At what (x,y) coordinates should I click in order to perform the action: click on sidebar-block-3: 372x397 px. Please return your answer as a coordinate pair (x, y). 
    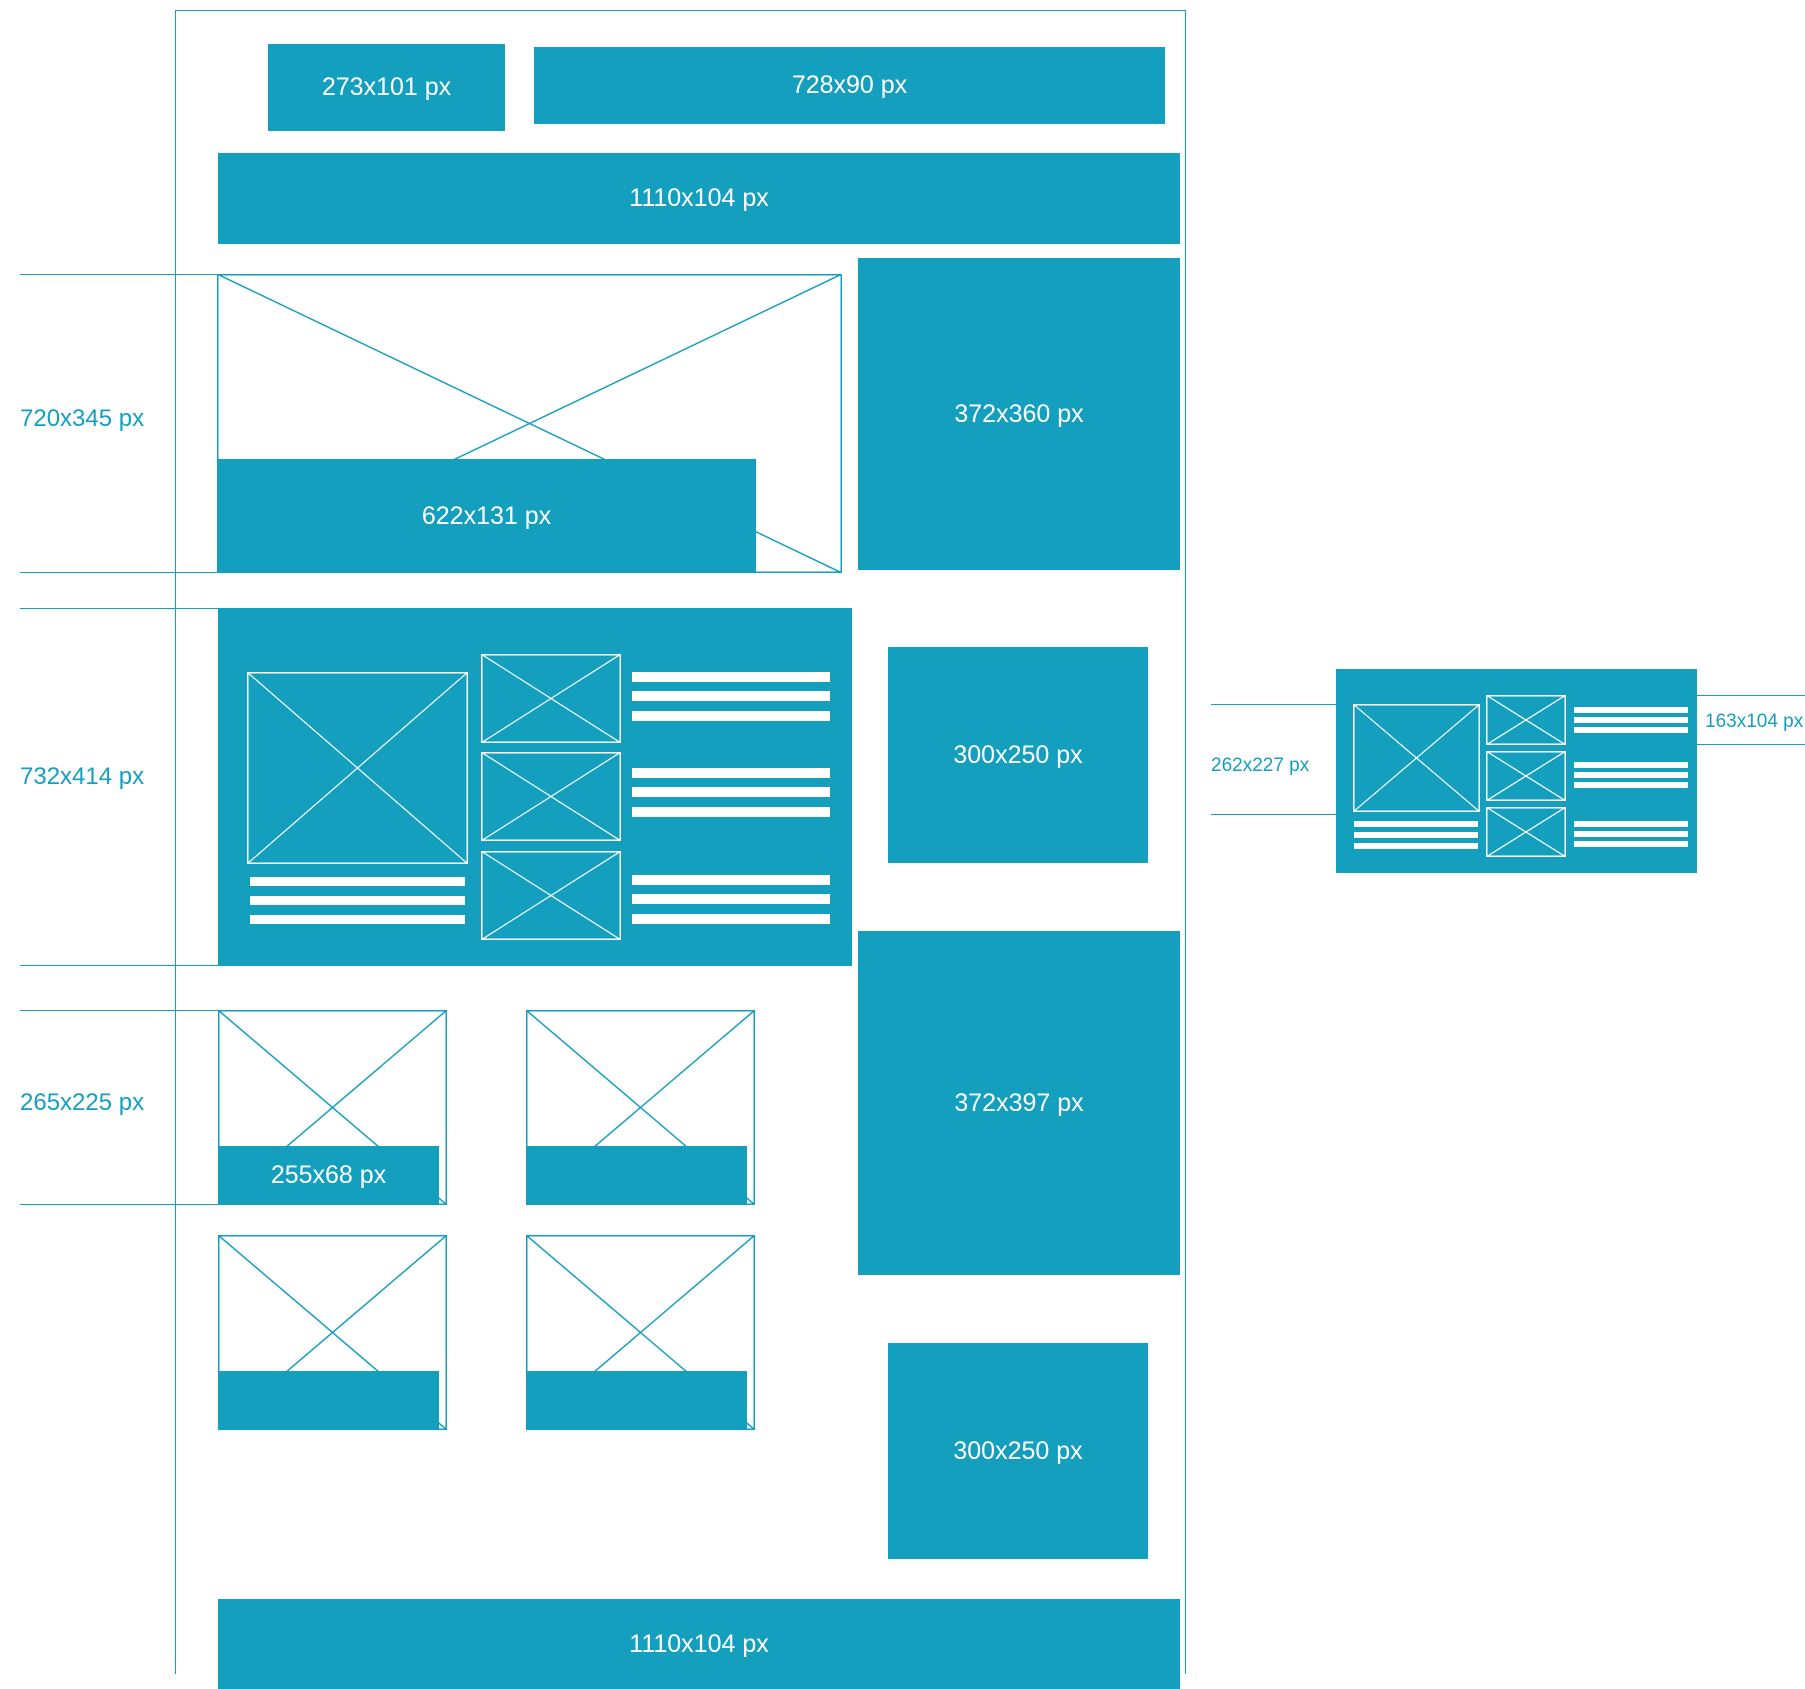
    Looking at the image, I should click on (1019, 1103).